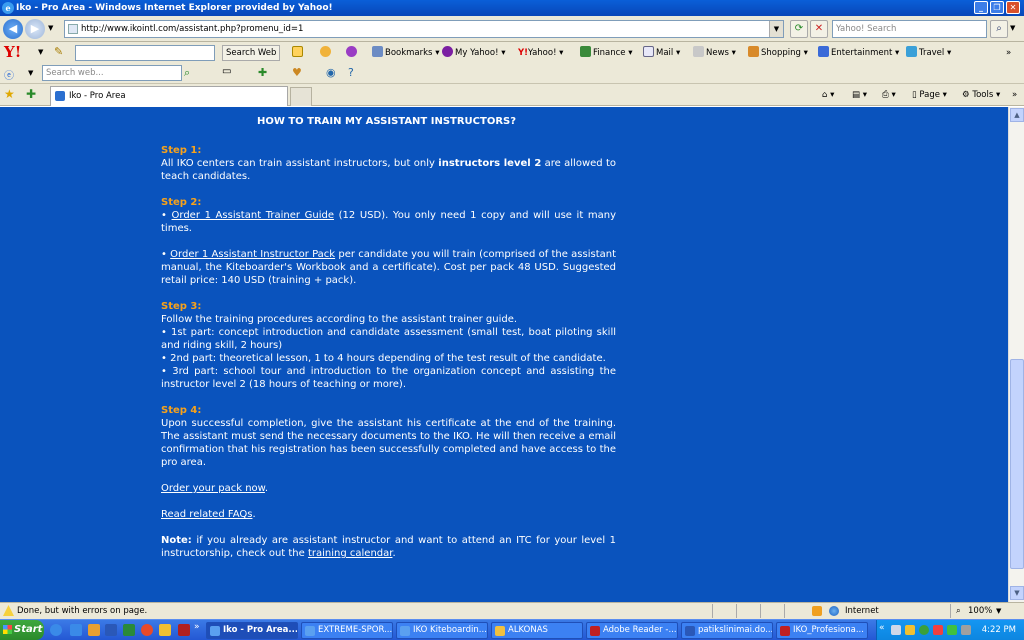 The width and height of the screenshot is (1024, 640). What do you see at coordinates (94, 630) in the screenshot?
I see `quicklaunch-folder-icon` at bounding box center [94, 630].